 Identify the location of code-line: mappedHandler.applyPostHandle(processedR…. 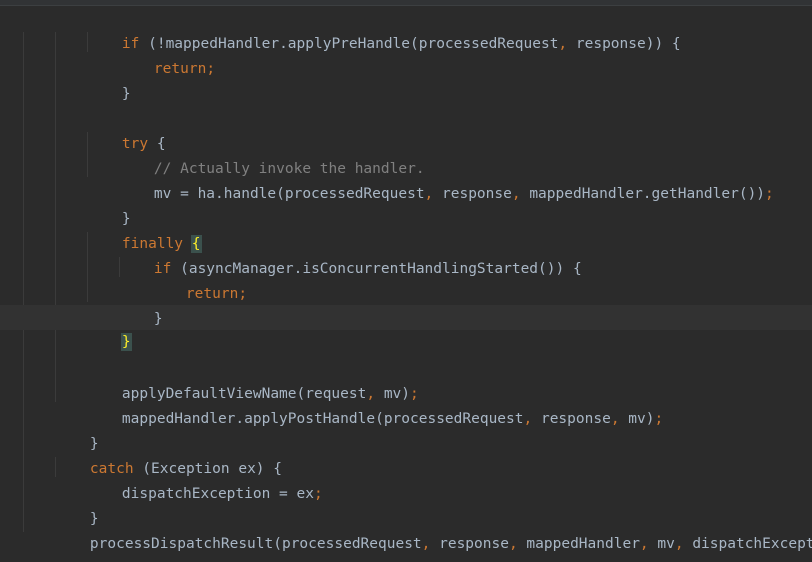
(375, 404).